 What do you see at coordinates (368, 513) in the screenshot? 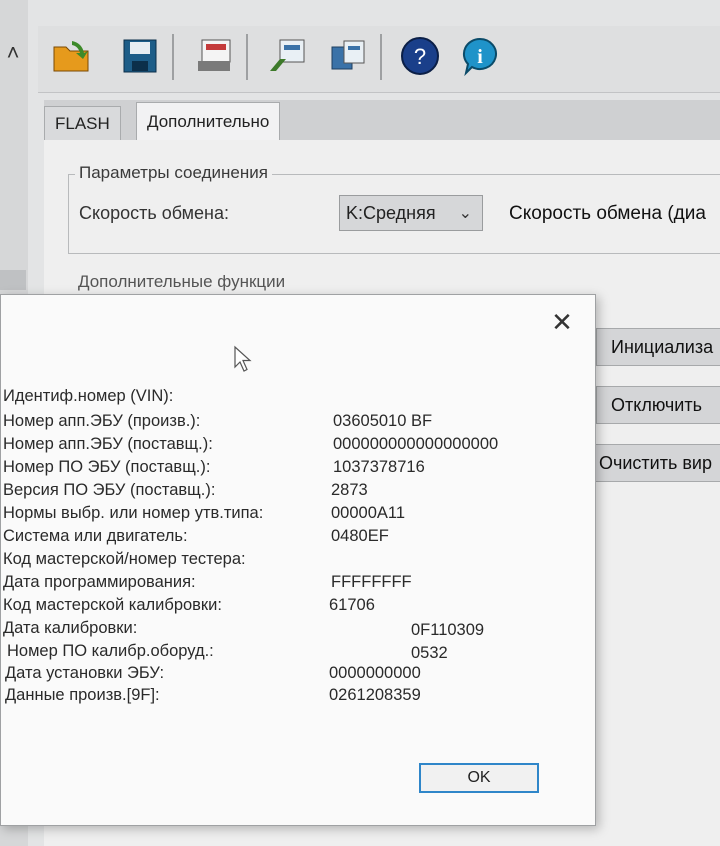
I see `emission-norm-value: 00000A11` at bounding box center [368, 513].